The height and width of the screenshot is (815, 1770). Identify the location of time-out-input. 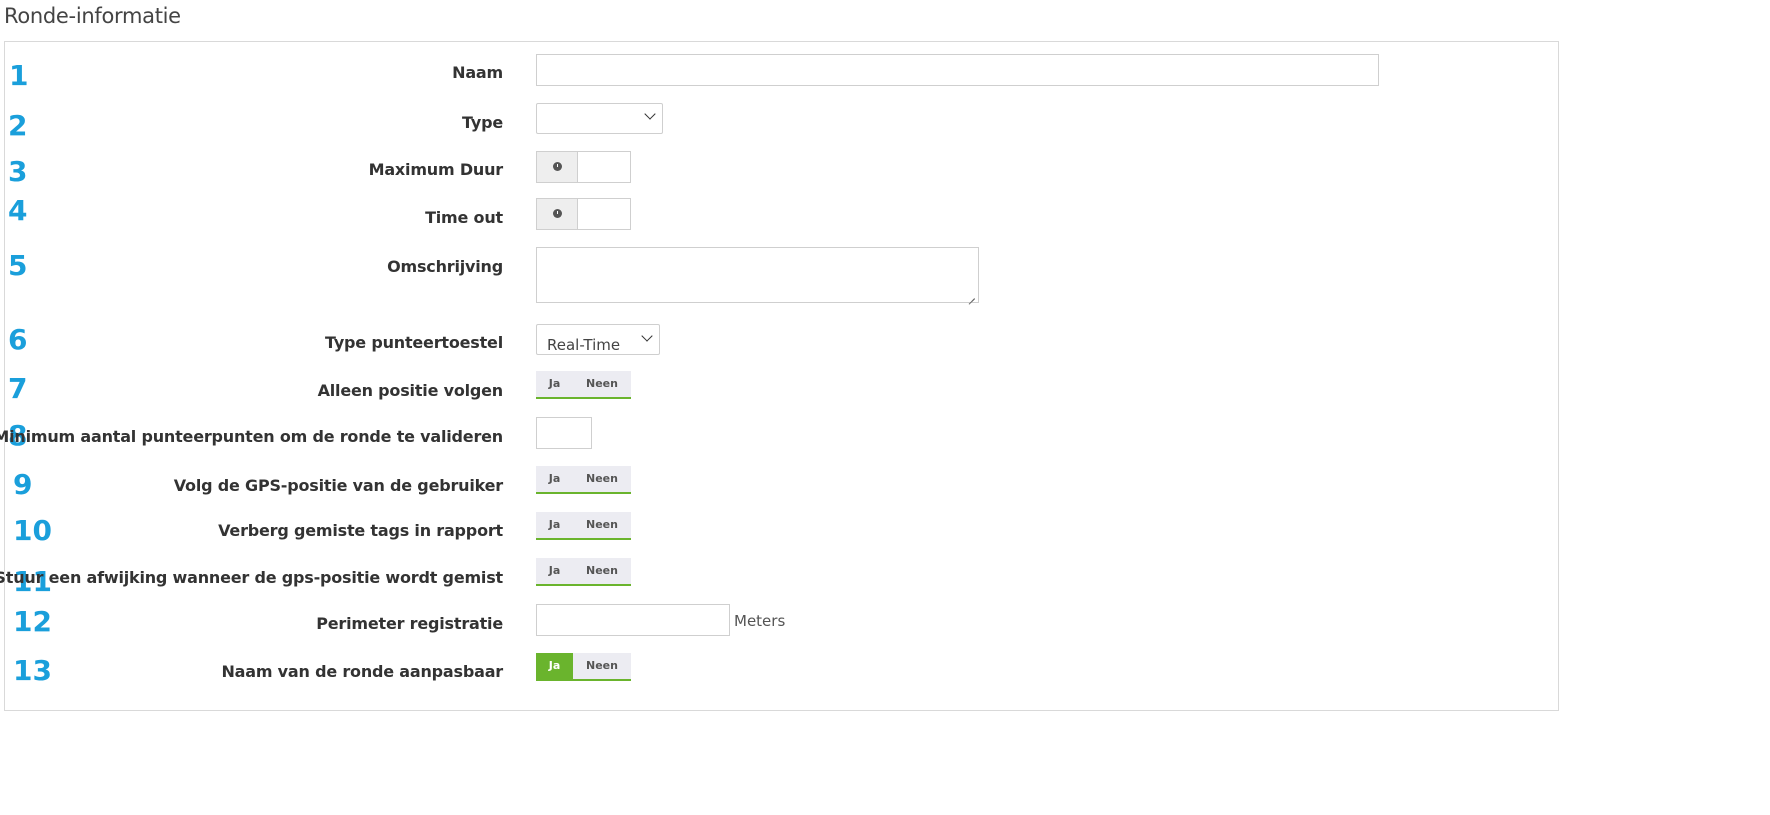
(583, 214).